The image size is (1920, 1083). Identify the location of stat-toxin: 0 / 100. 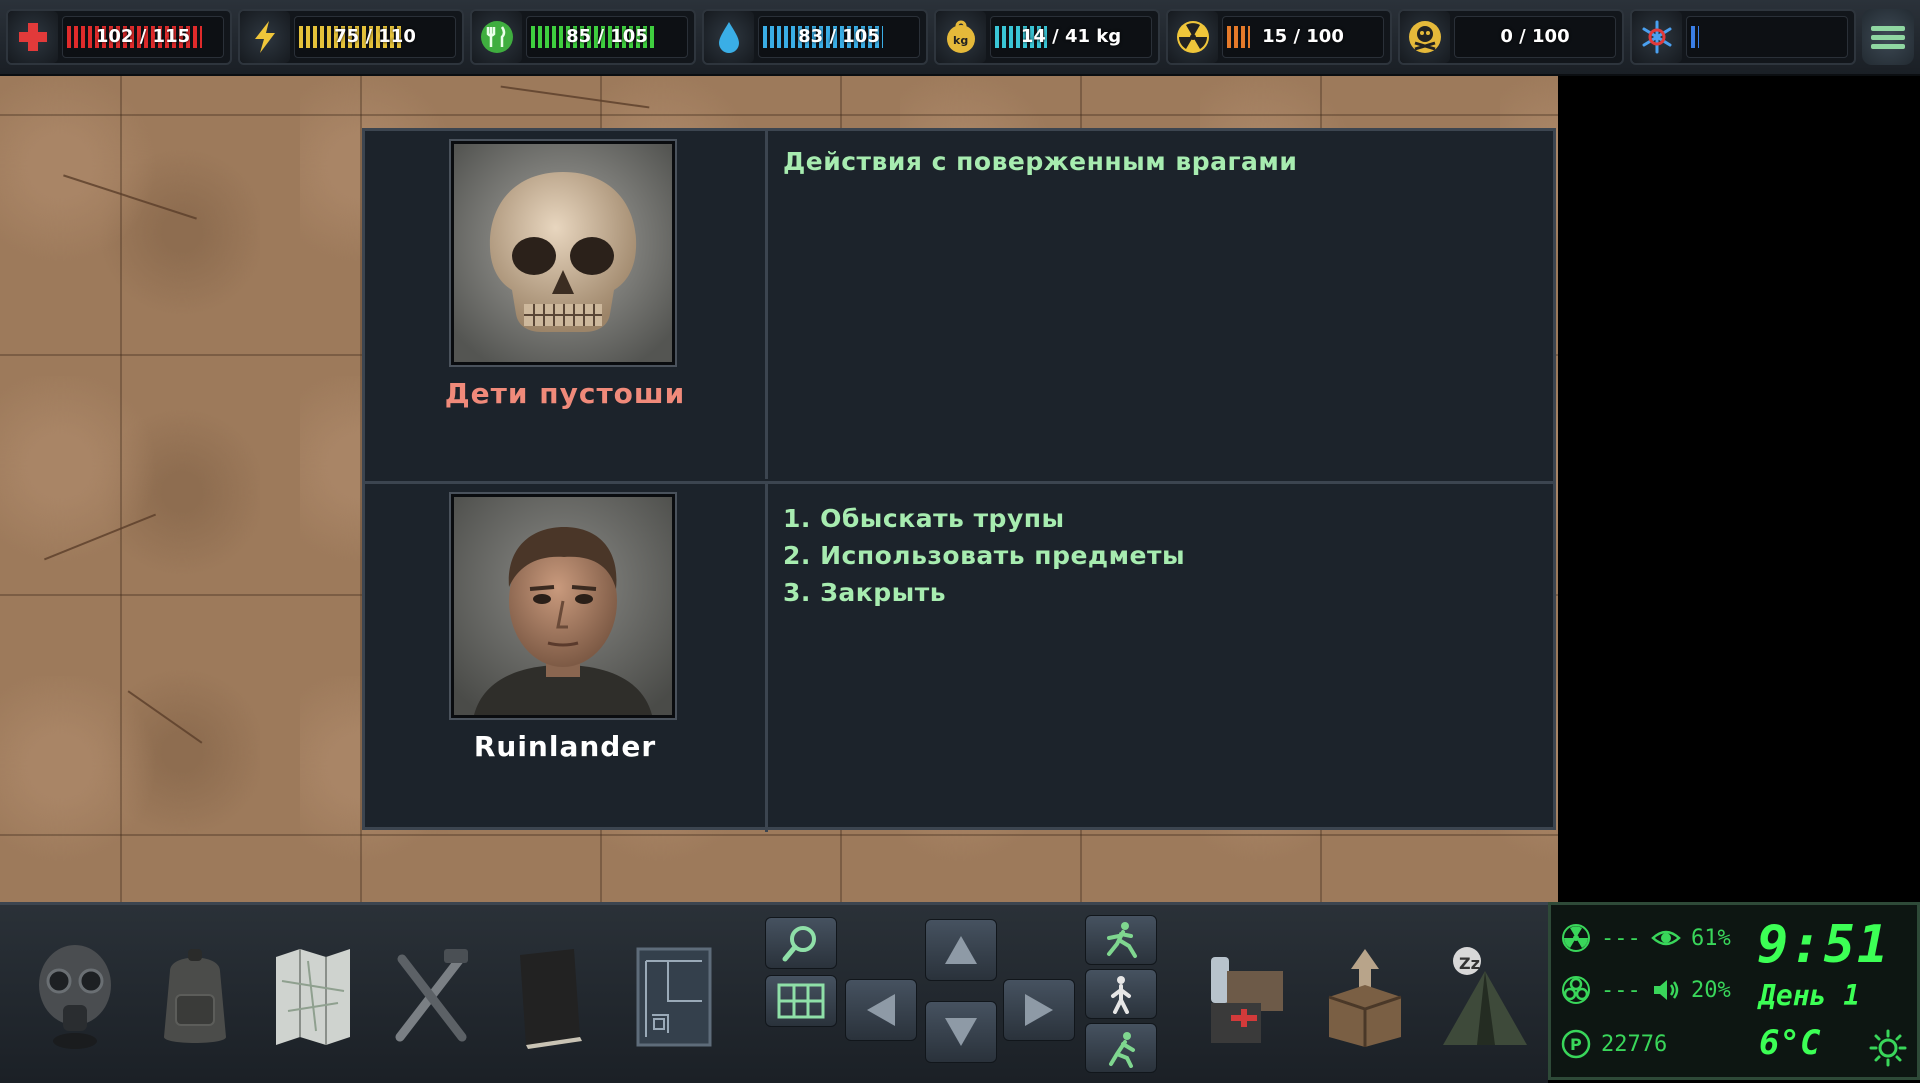
(1511, 37).